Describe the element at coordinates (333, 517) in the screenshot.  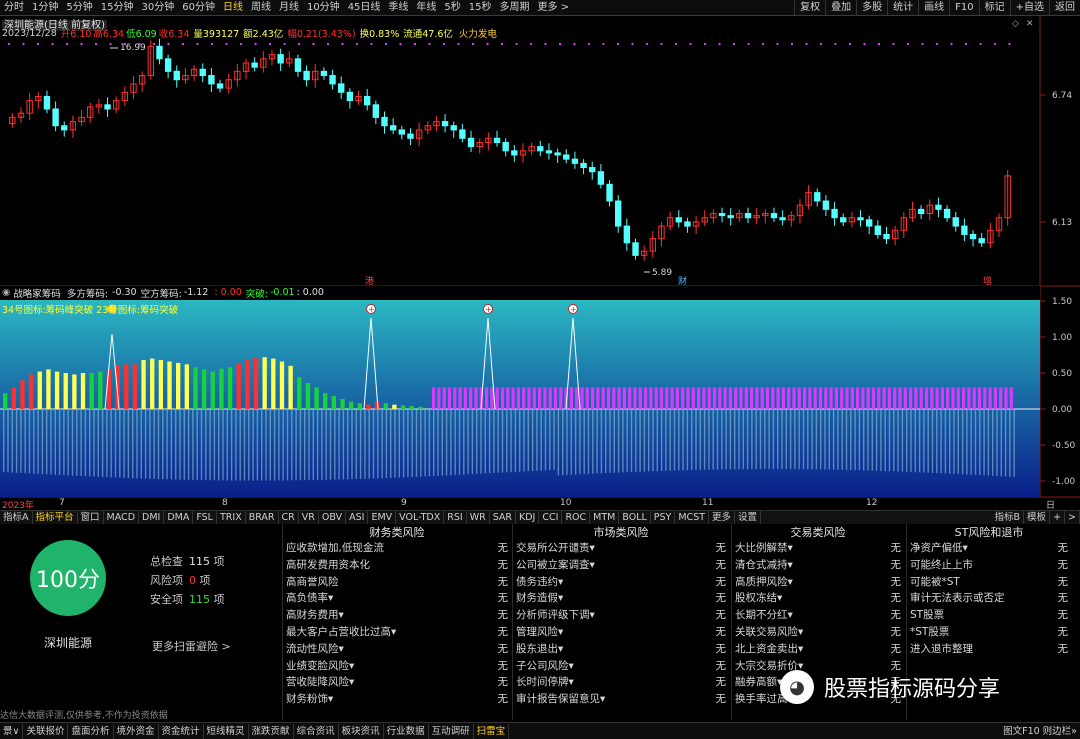
I see `indicator-tab: OBV` at that location.